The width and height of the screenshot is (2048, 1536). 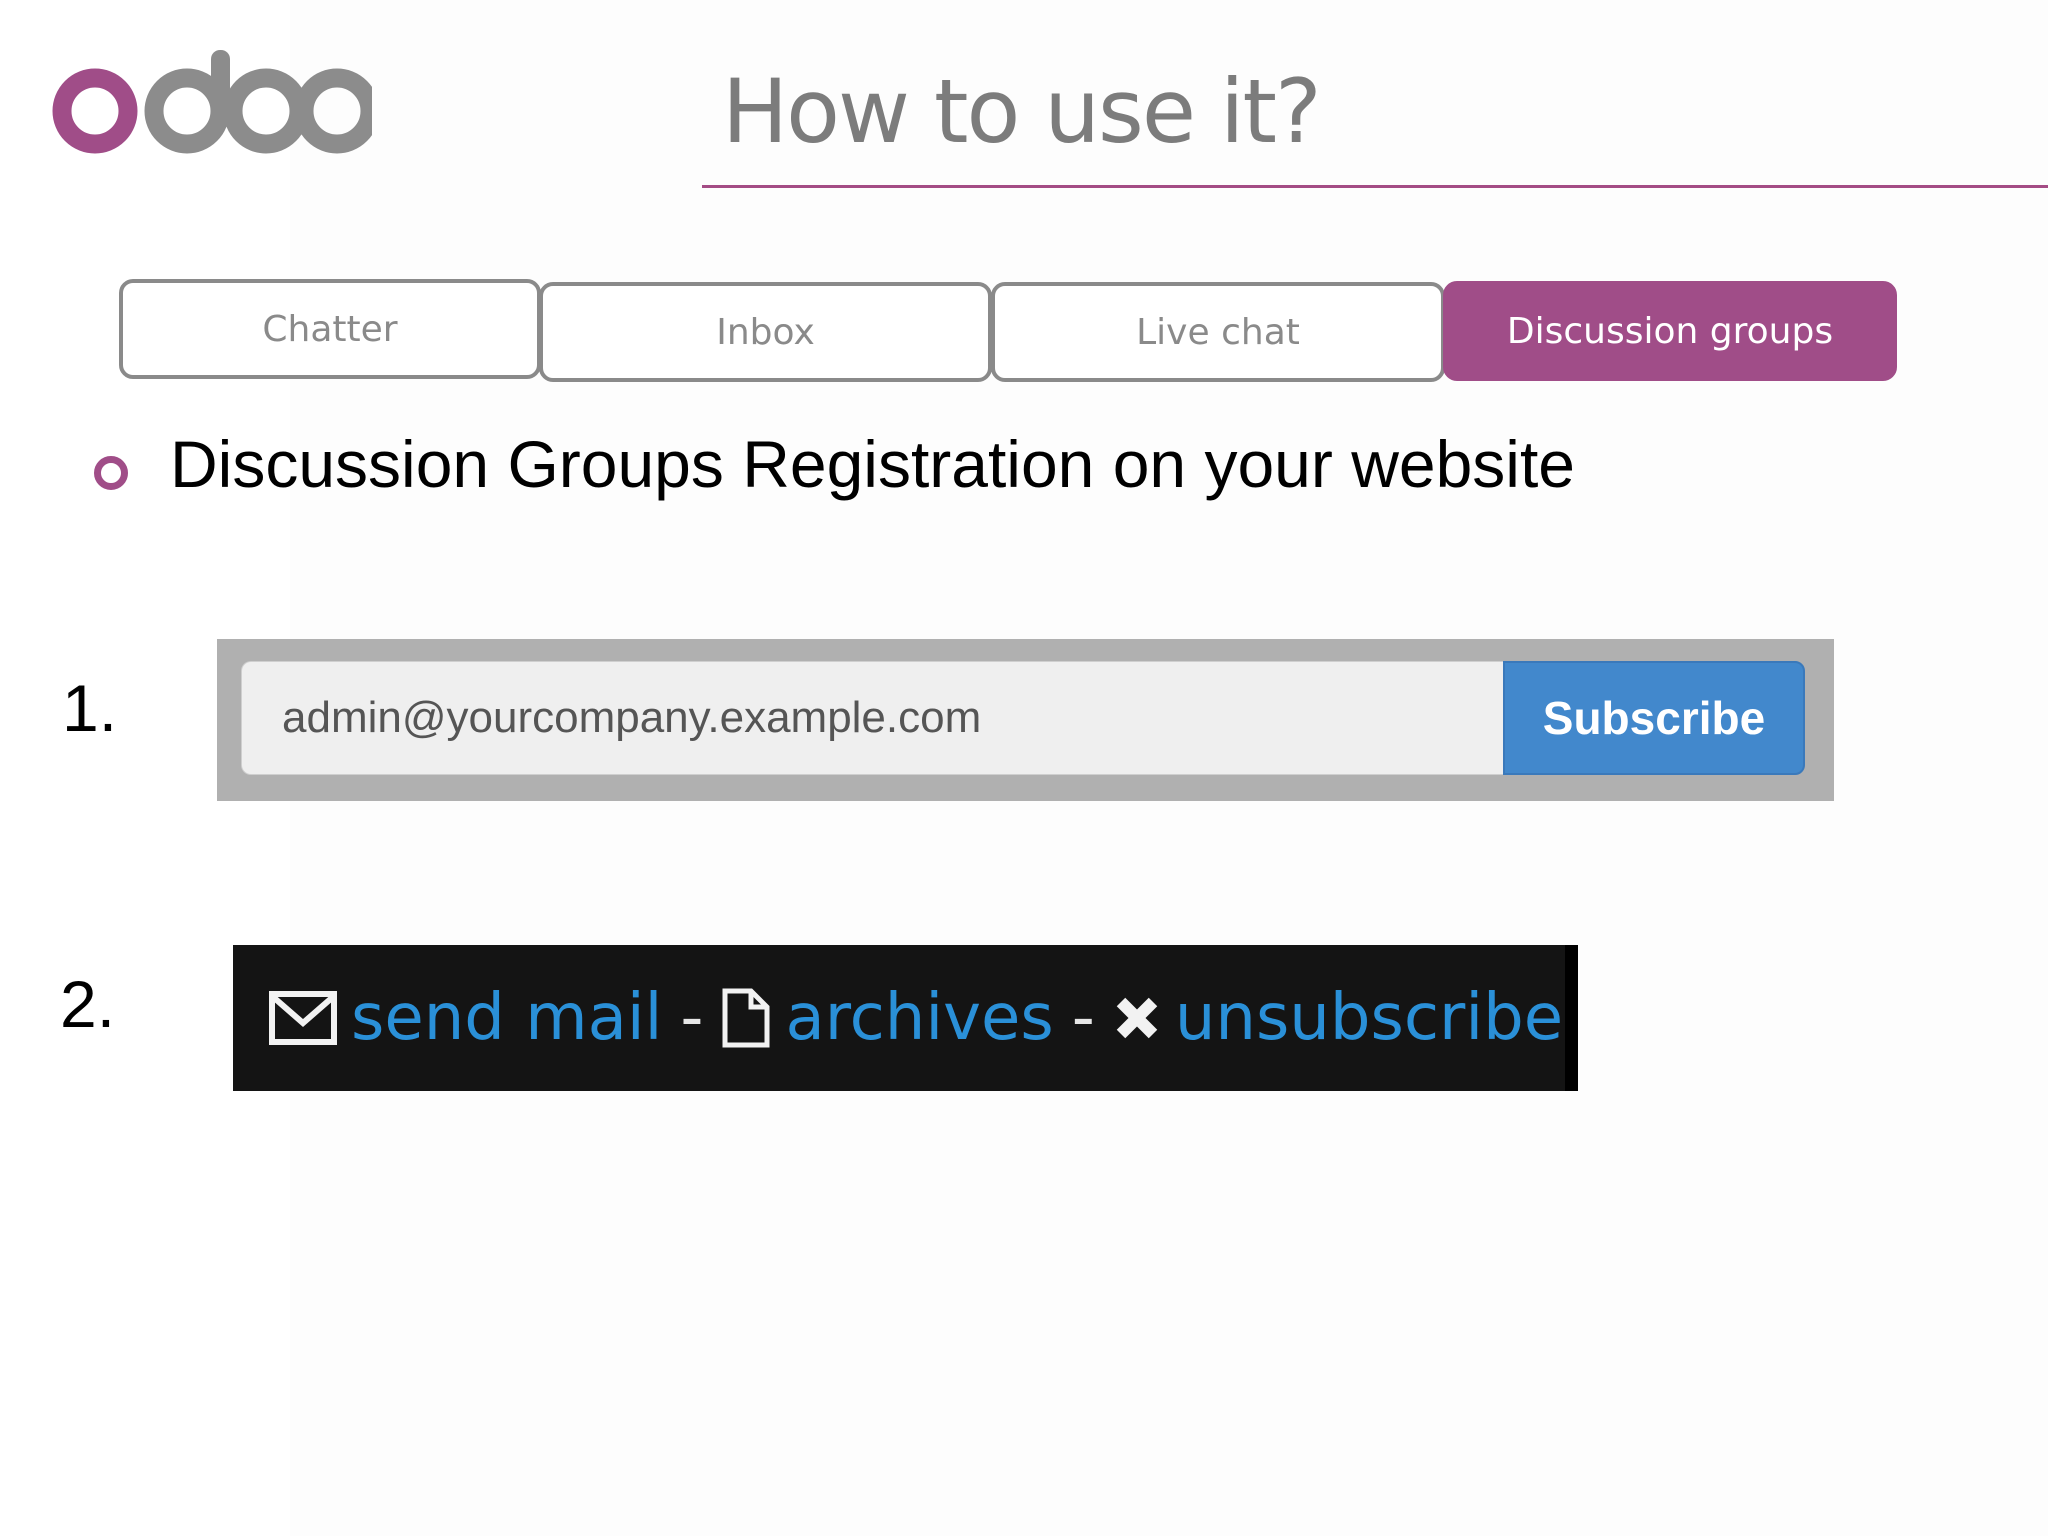 I want to click on group-links-bar: send mail - archives - unsubscribe, so click(x=905, y=1018).